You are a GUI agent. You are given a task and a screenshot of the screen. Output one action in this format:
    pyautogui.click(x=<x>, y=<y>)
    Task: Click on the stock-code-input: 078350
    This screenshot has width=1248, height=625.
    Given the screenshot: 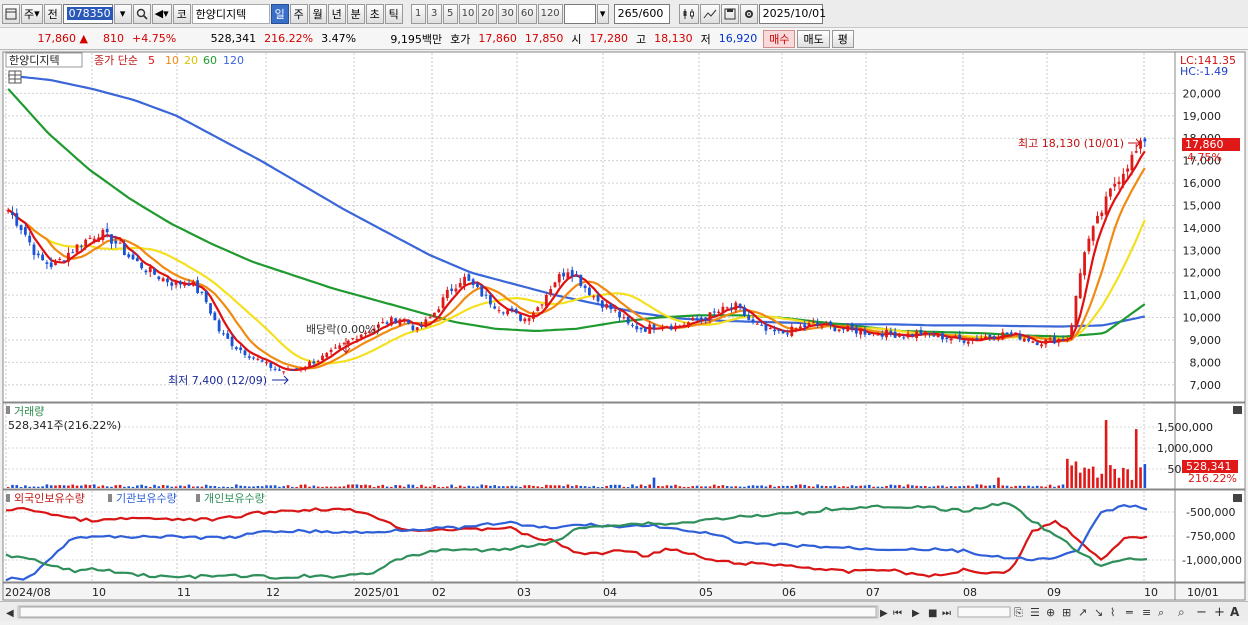 What is the action you would take?
    pyautogui.click(x=87, y=13)
    